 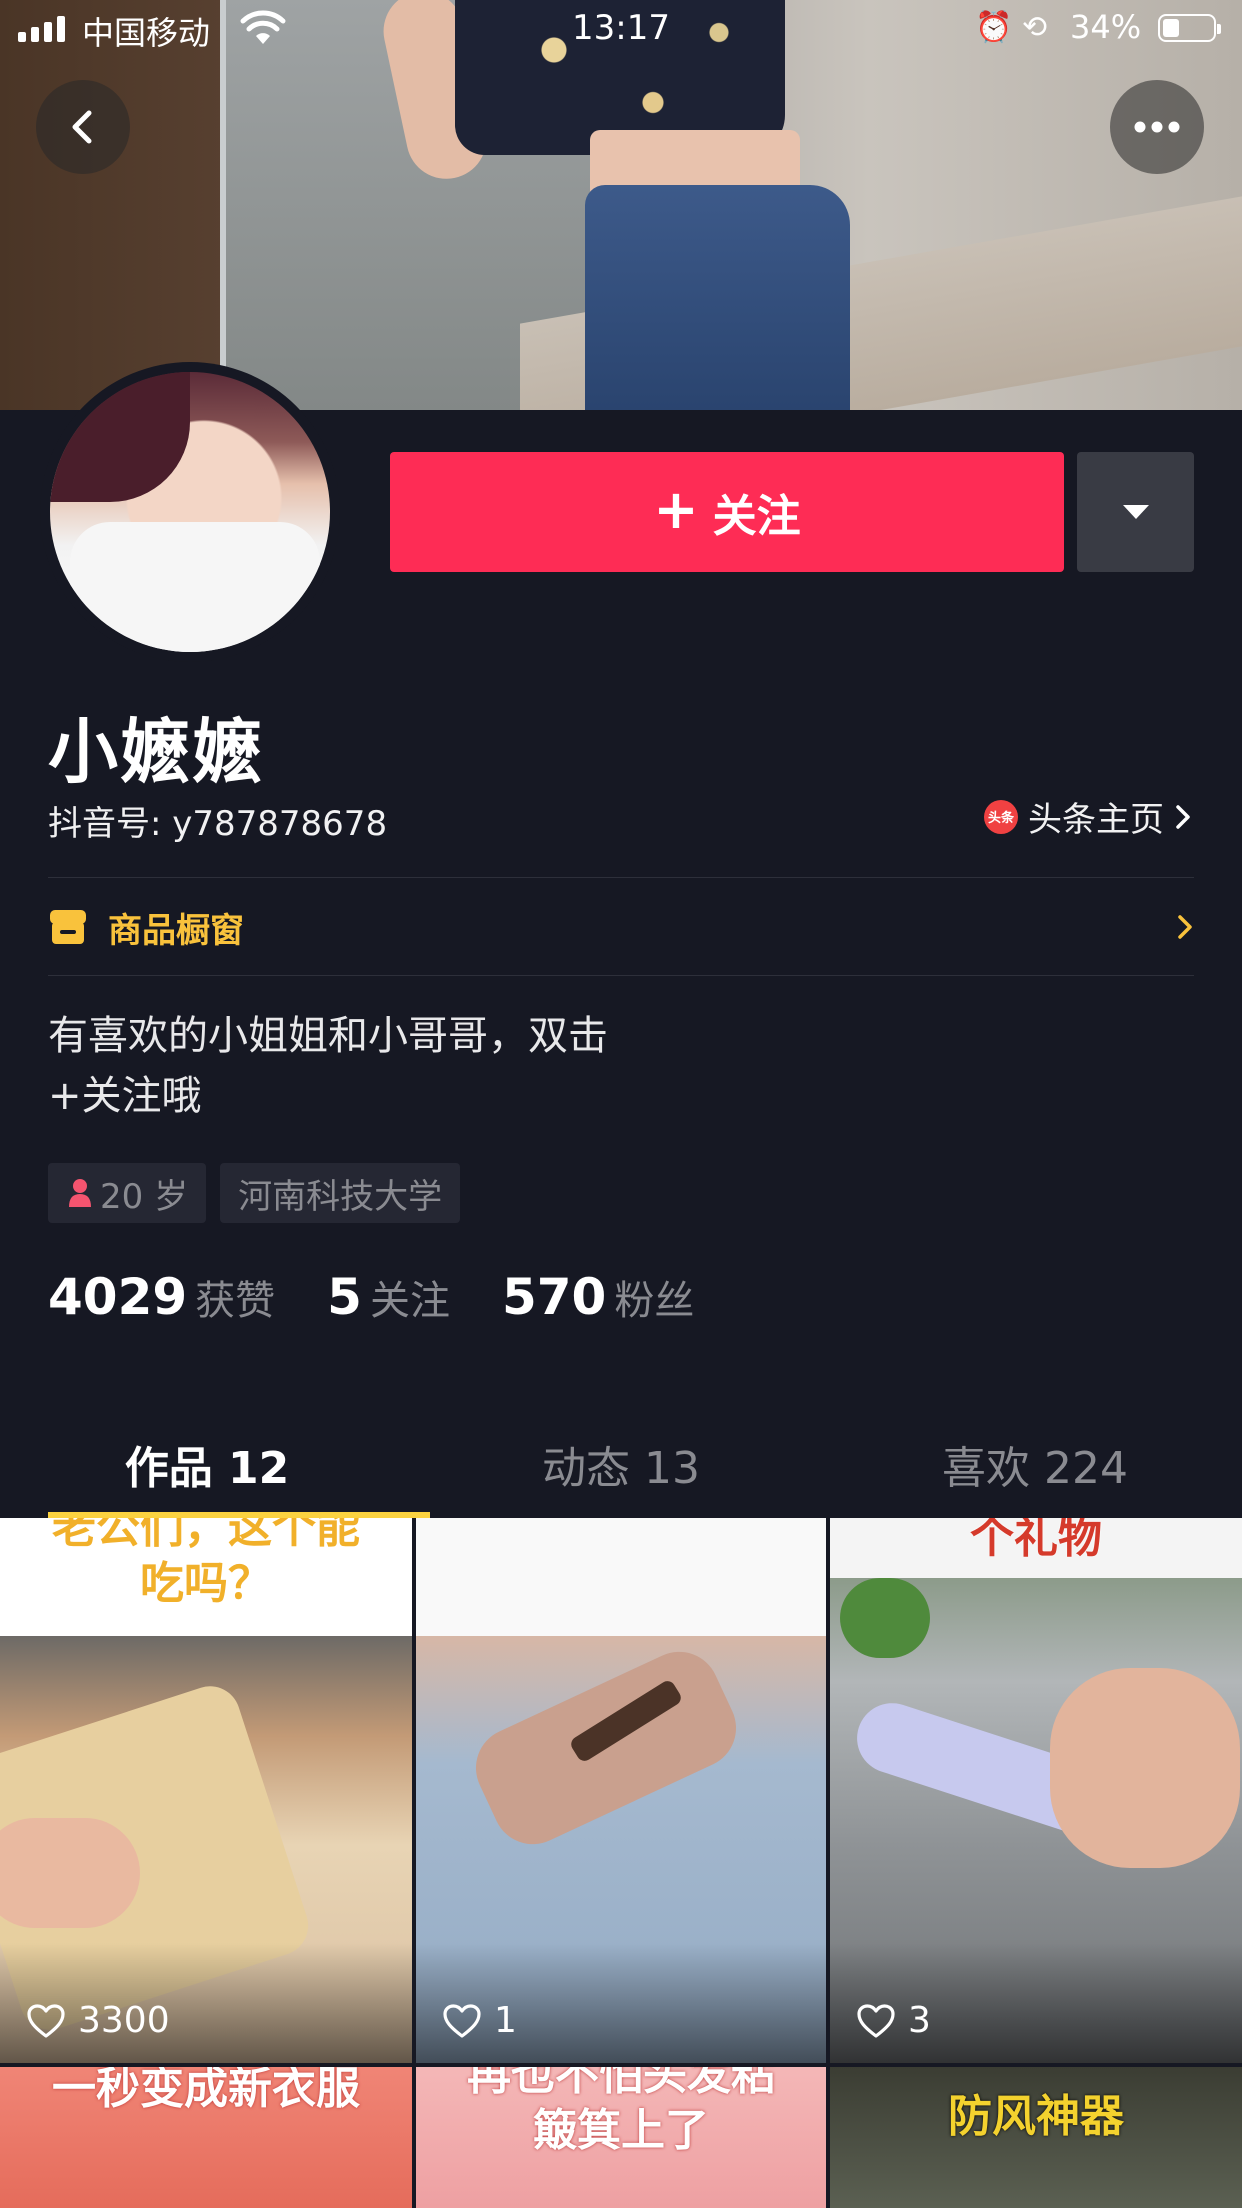 What do you see at coordinates (621, 975) in the screenshot?
I see `divider` at bounding box center [621, 975].